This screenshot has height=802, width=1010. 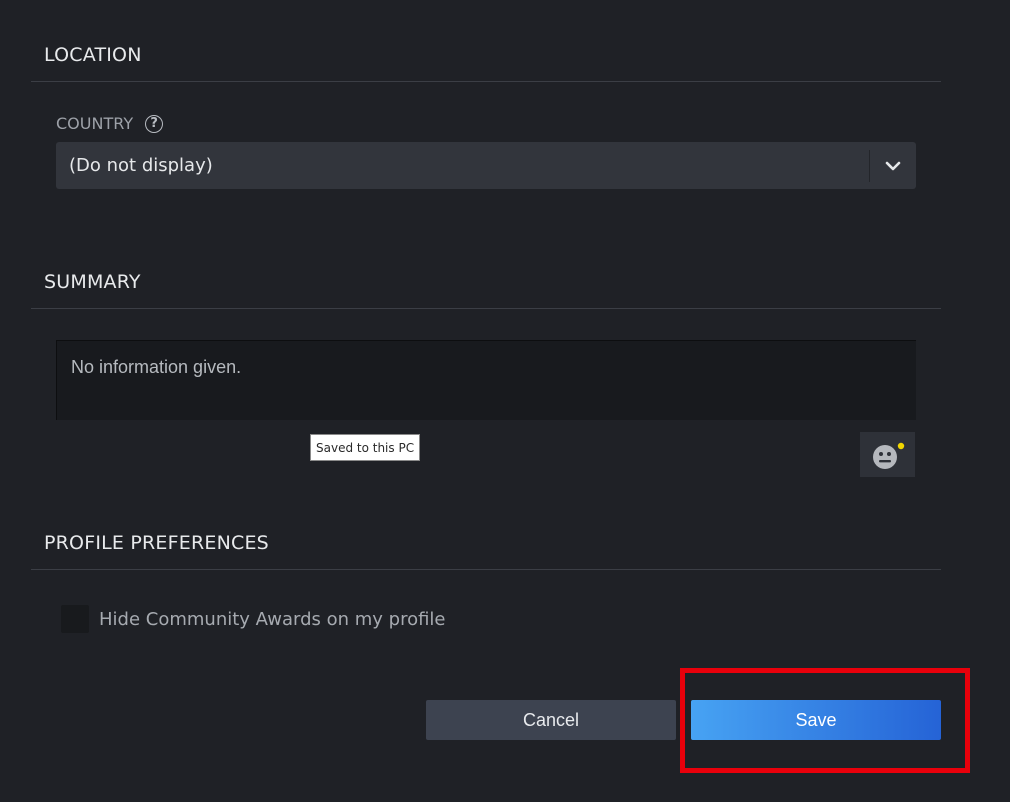 I want to click on preferences-section-title: PROFILE PREFERENCES, so click(x=156, y=543).